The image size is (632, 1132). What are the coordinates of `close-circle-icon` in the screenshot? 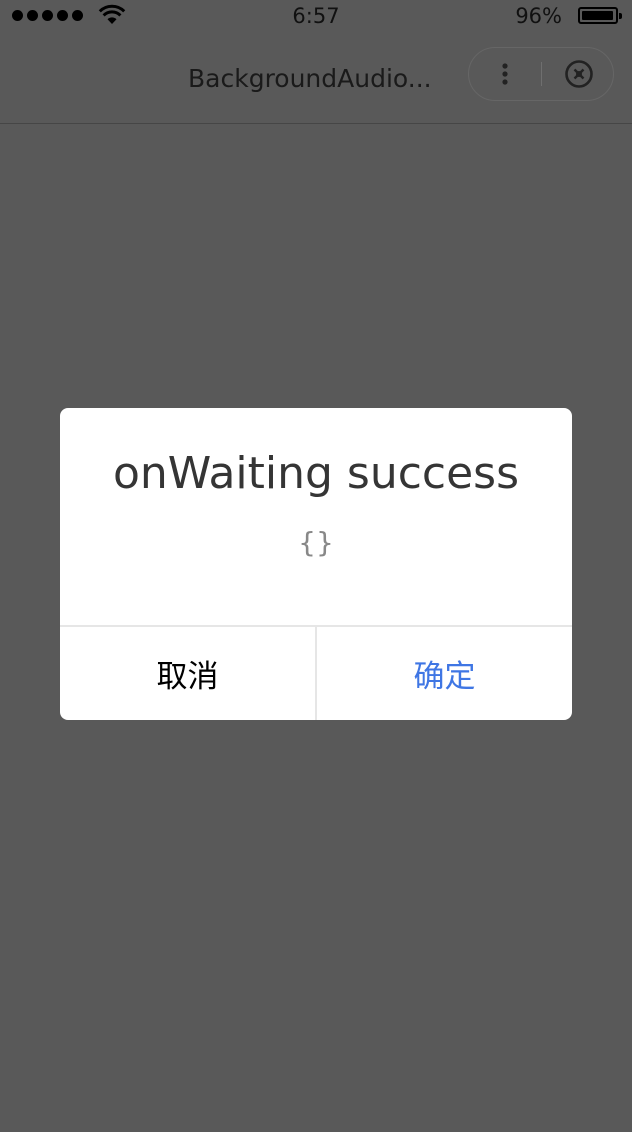 It's located at (579, 74).